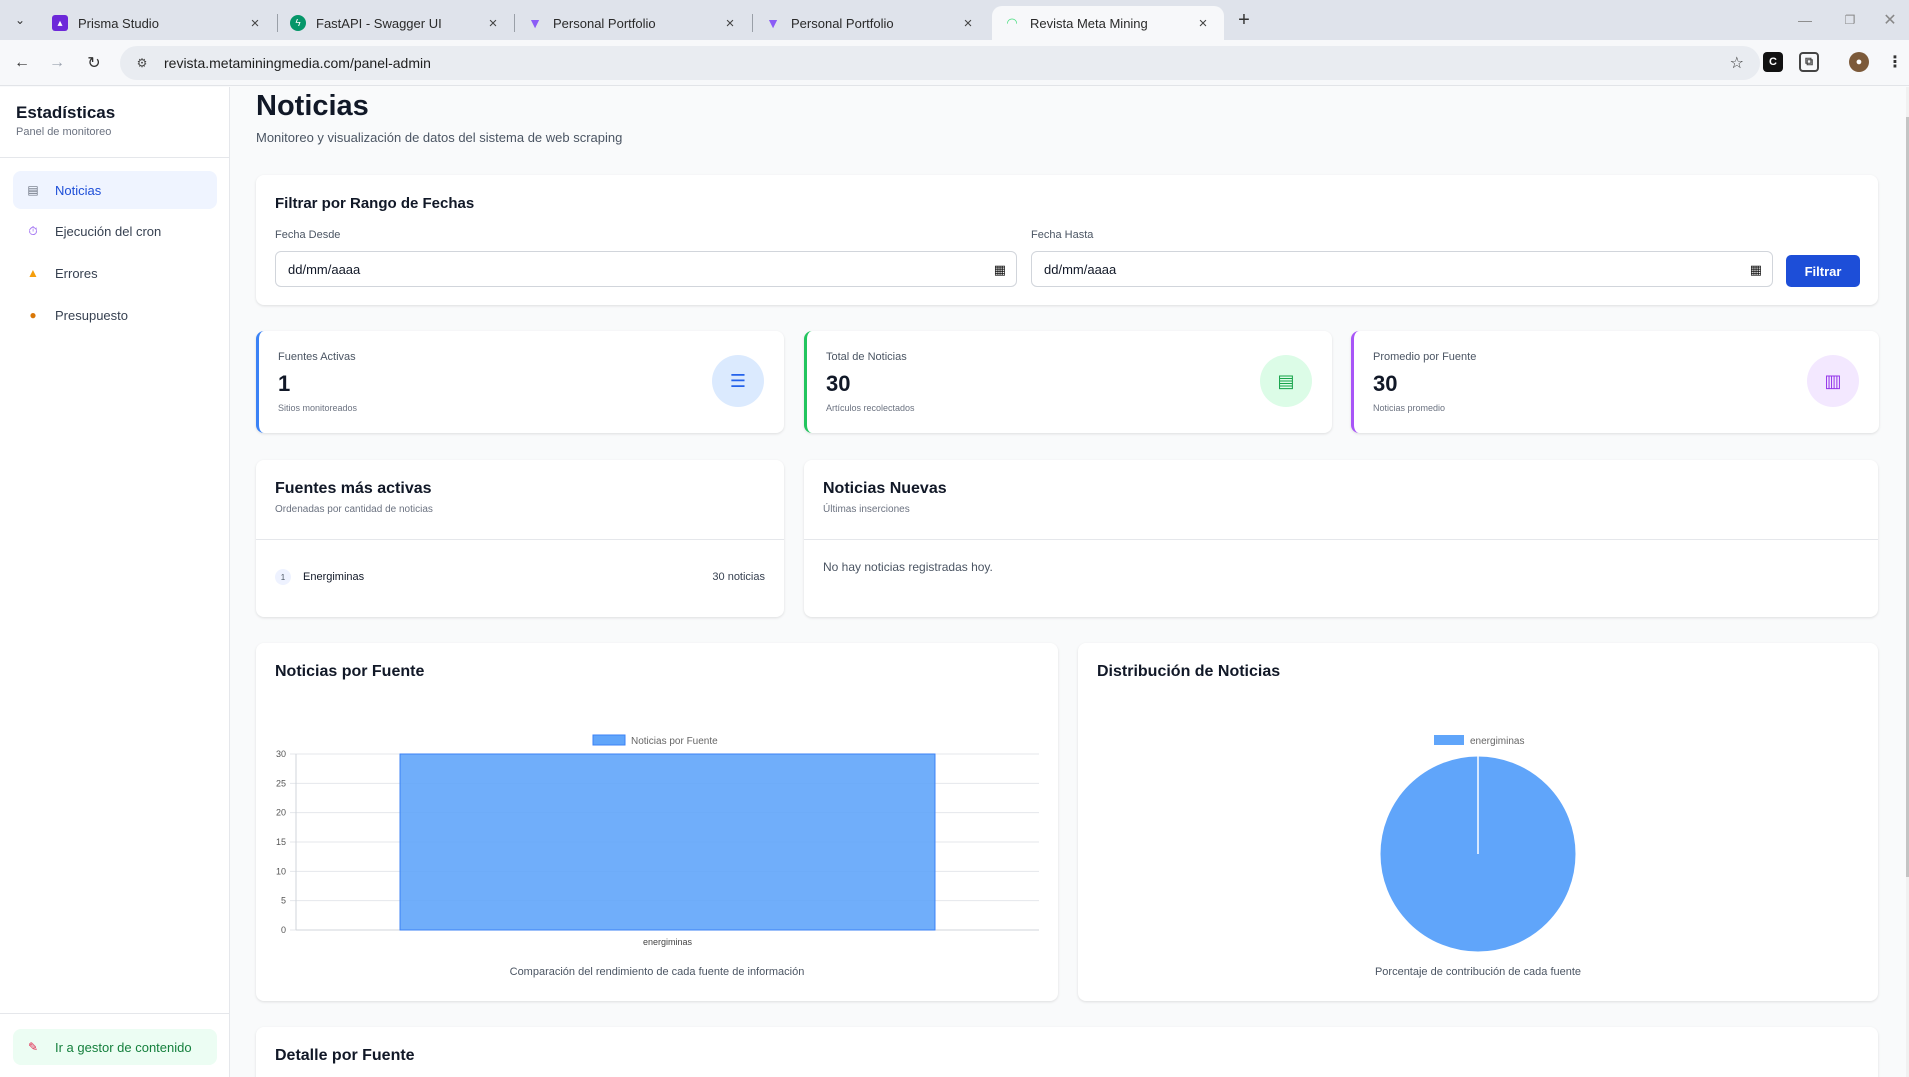 This screenshot has width=1909, height=1077. I want to click on tab-title: FastAPI - Swagger UI, so click(379, 23).